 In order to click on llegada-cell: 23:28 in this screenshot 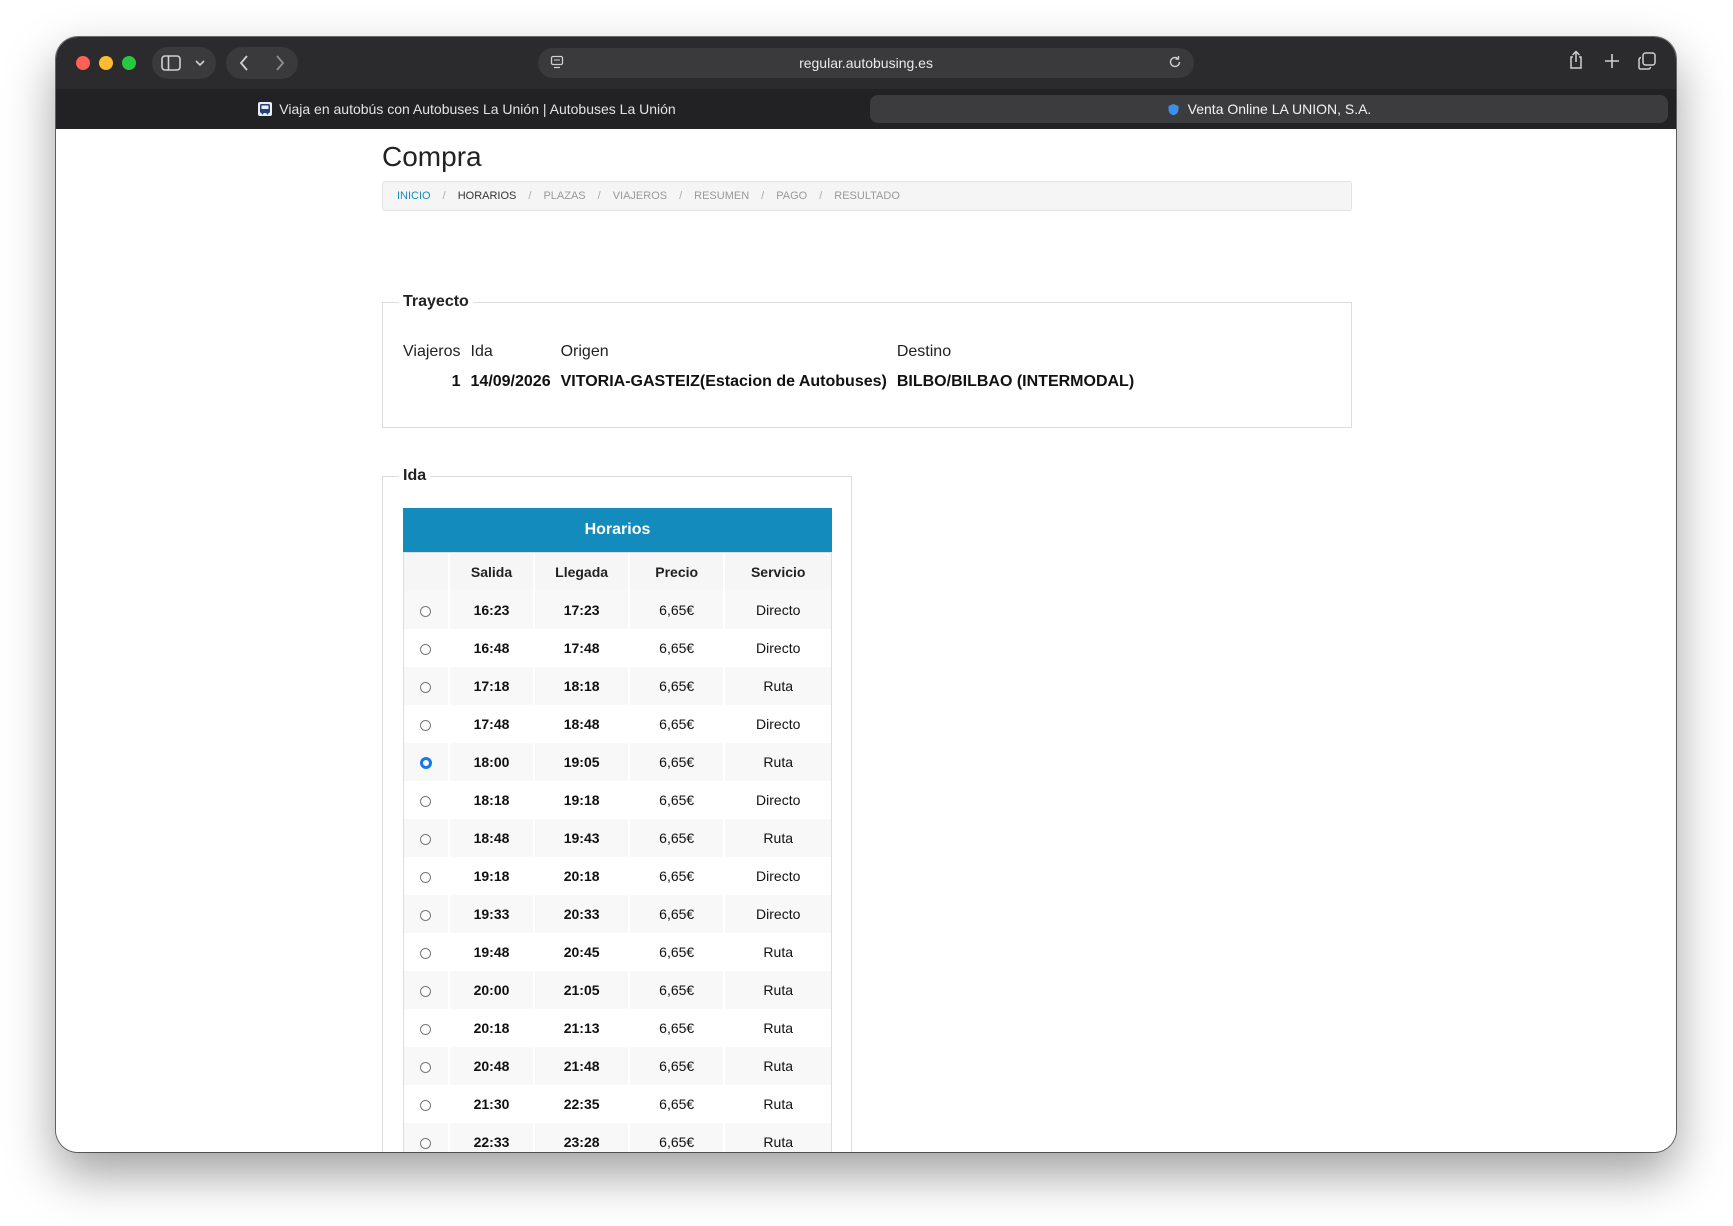, I will do `click(582, 1137)`.